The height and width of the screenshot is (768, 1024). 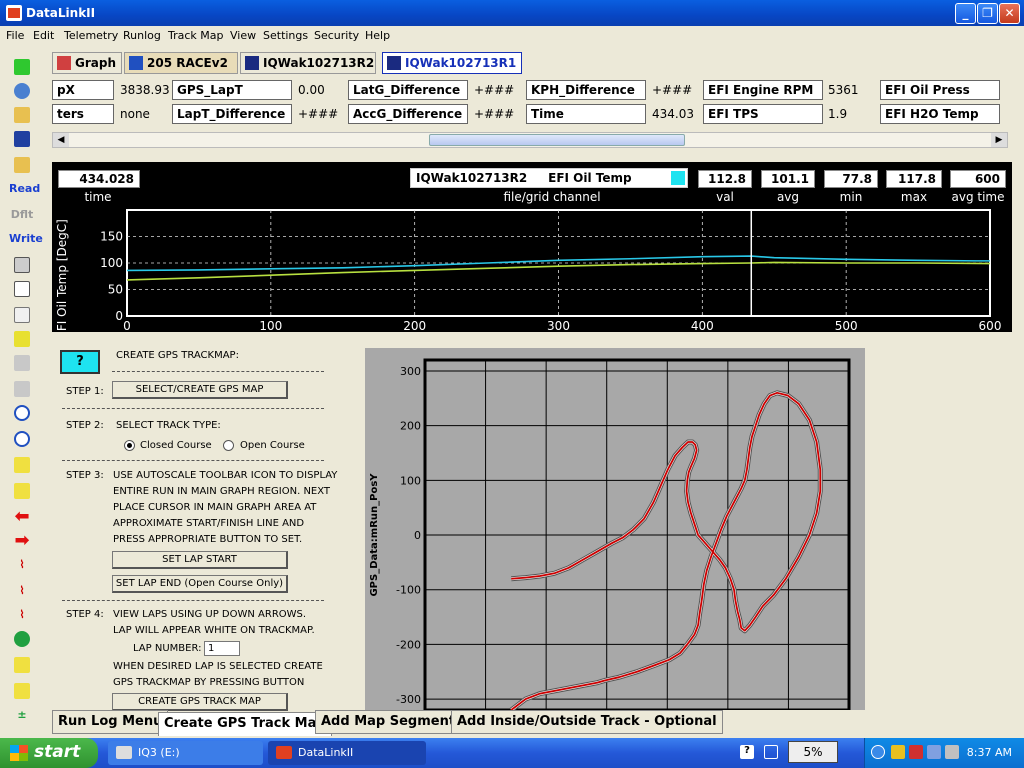 I want to click on set-lap-start-button: SET LAP START, so click(x=200, y=560).